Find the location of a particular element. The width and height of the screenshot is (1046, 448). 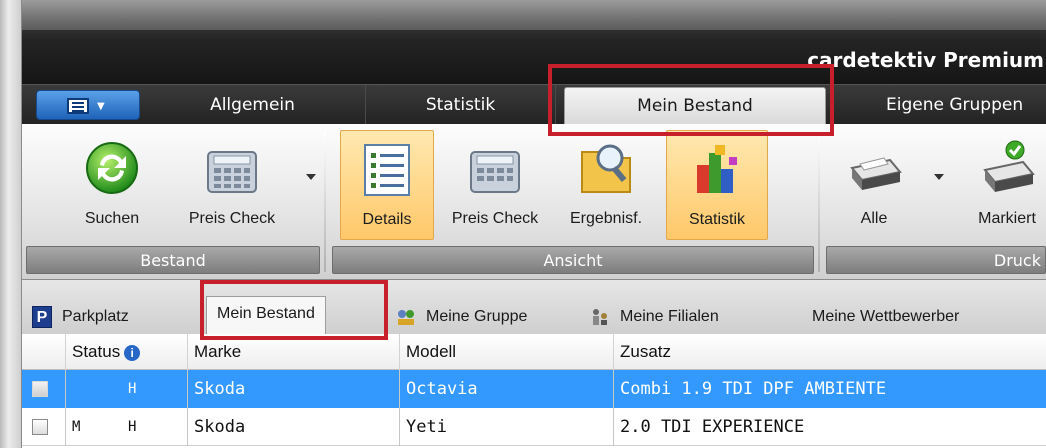

suchen-button: Suchen is located at coordinates (112, 185).